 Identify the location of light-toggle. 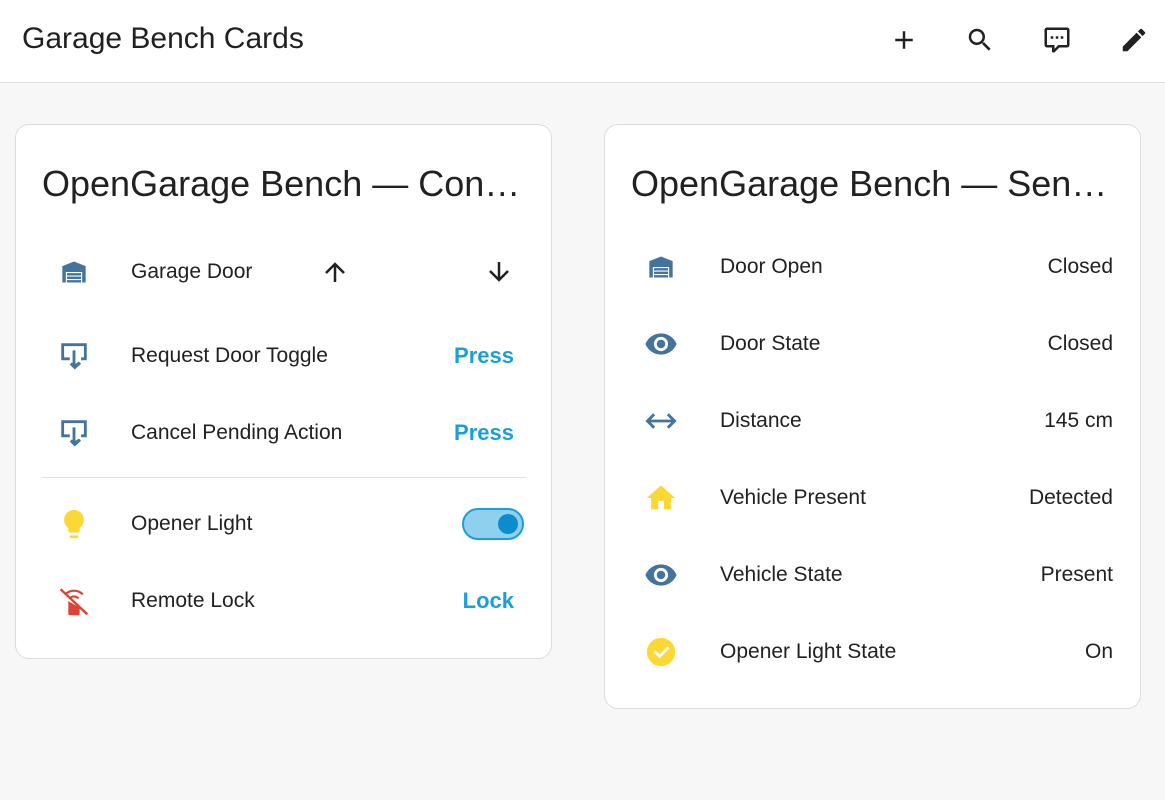
(493, 524).